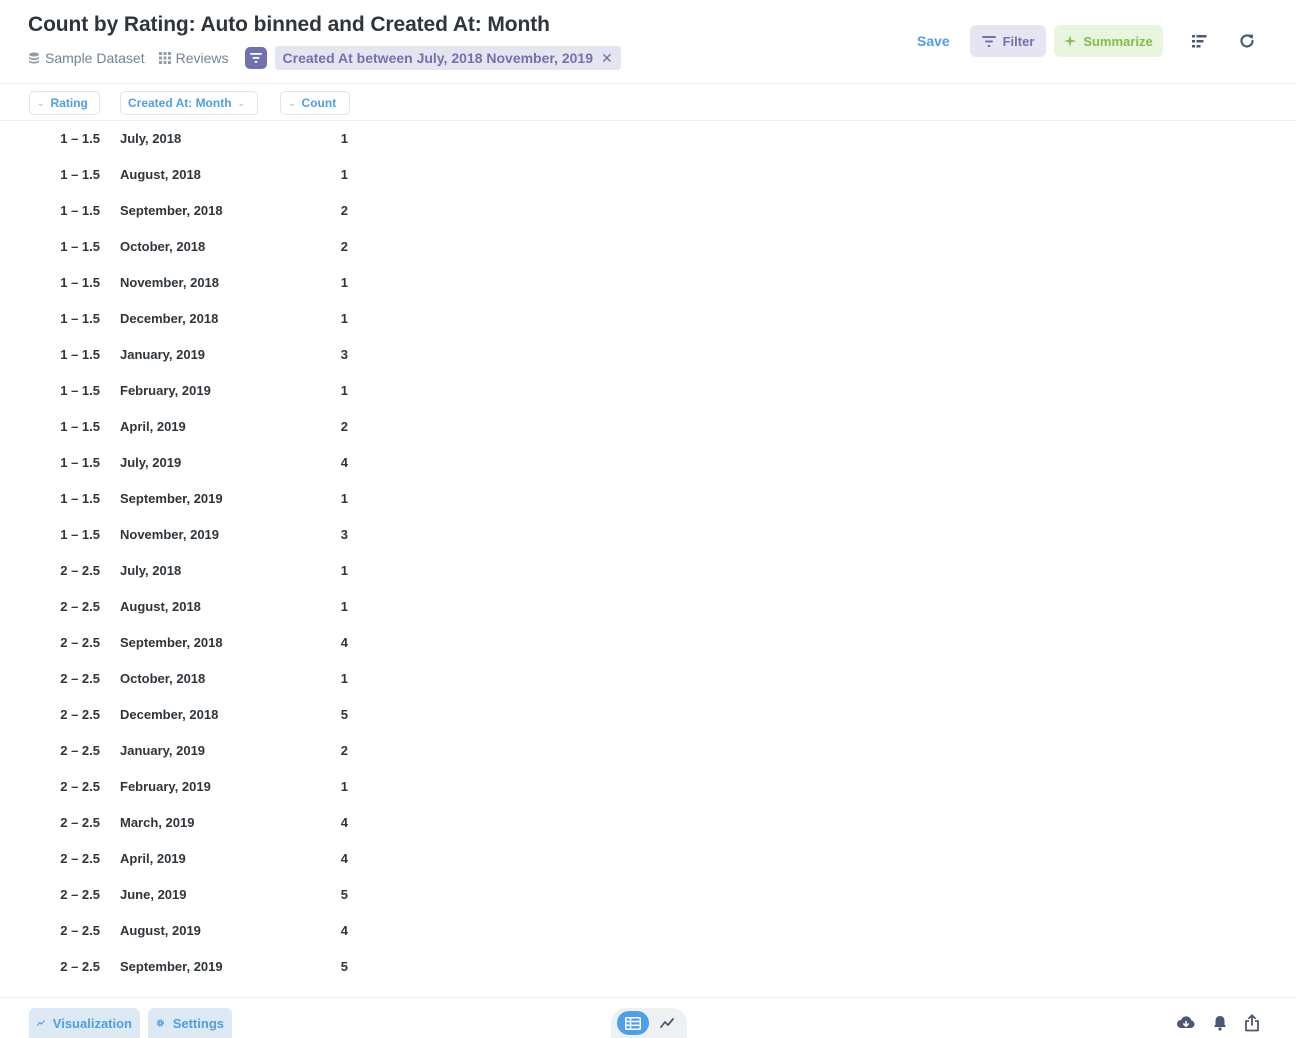 Image resolution: width=1296 pixels, height=1038 pixels. What do you see at coordinates (153, 895) in the screenshot?
I see `cell-month: June, 2019` at bounding box center [153, 895].